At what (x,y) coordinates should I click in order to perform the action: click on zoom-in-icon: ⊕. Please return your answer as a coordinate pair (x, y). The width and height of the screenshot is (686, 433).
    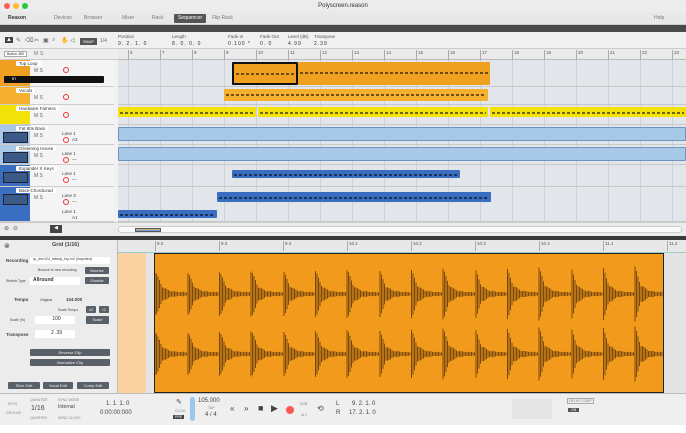
    Looking at the image, I should click on (6, 228).